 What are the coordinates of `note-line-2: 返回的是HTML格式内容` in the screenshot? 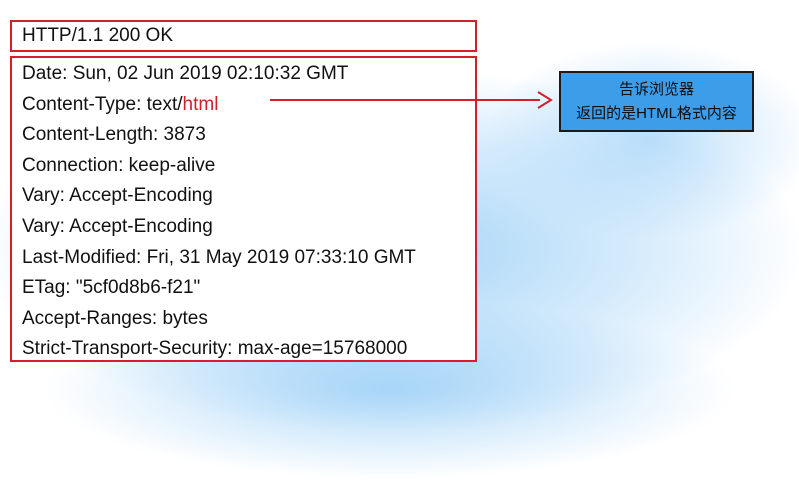 It's located at (656, 113).